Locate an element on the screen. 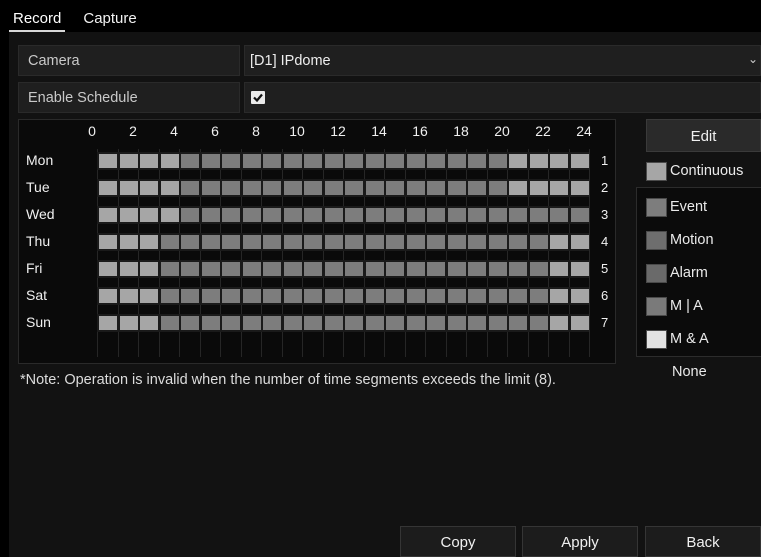  camera-select: [D1] IPdome ⌄ is located at coordinates (502, 60).